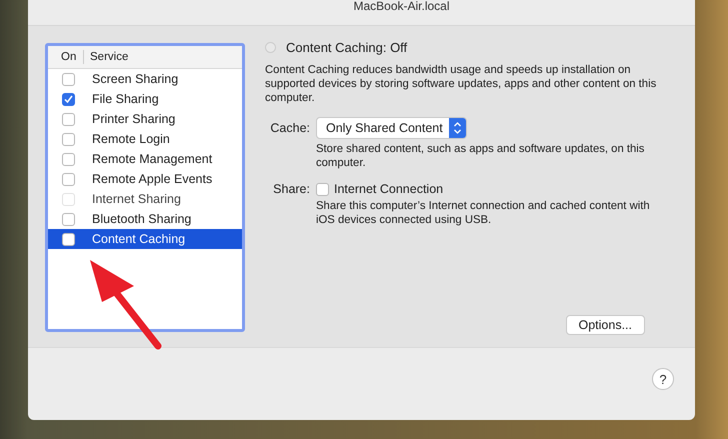  Describe the element at coordinates (347, 47) in the screenshot. I see `status-text: Content Caching: Off` at that location.